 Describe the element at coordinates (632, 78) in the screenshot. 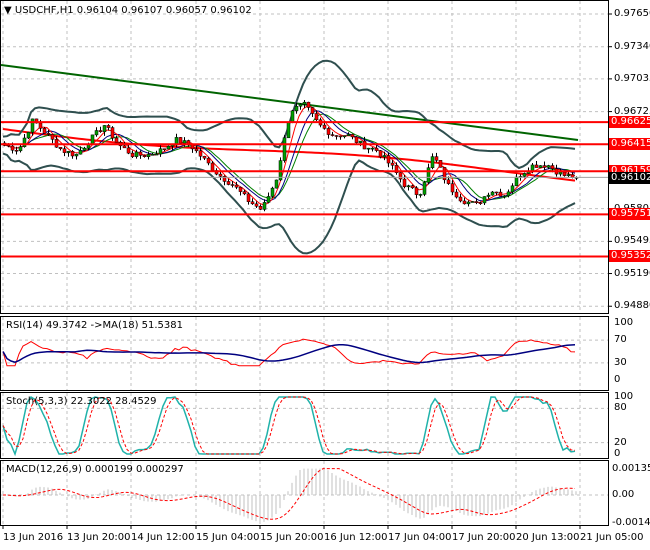

I see `price-tick-label: 0.97035` at that location.